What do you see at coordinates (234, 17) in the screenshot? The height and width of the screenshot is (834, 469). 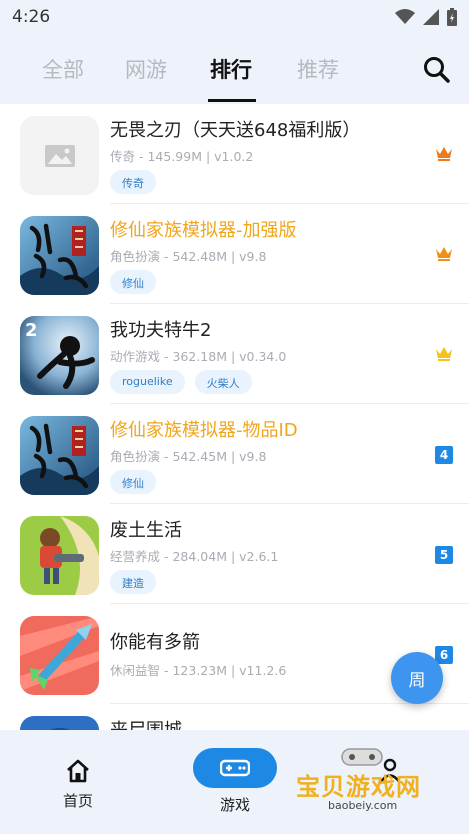 I see `status-bar: 4:26` at bounding box center [234, 17].